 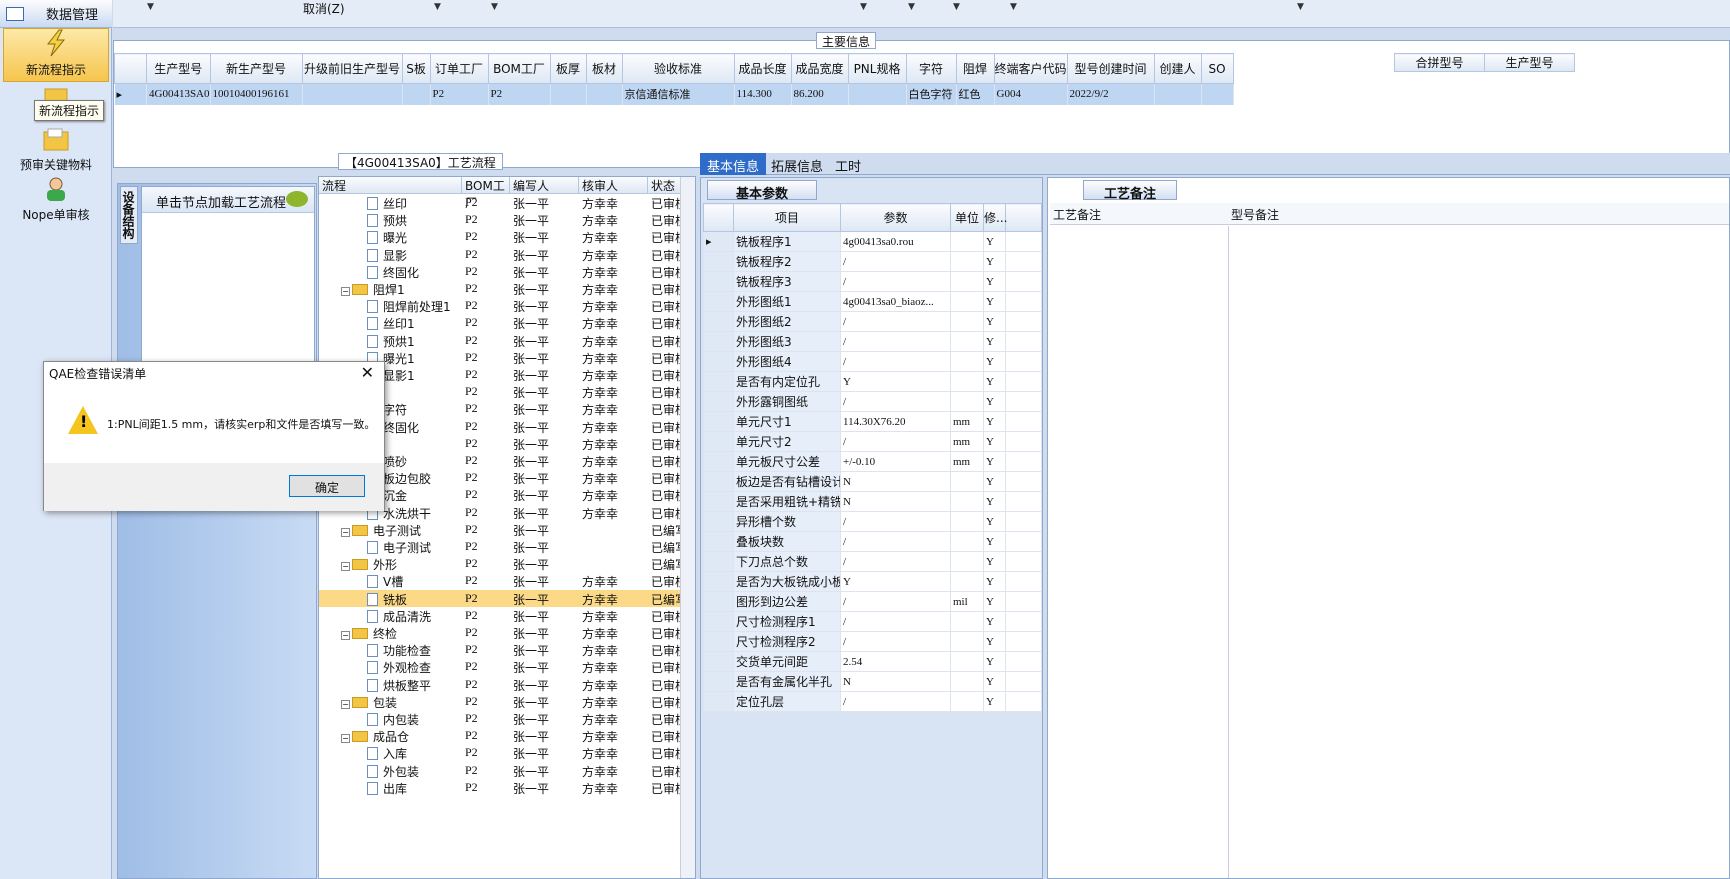 I want to click on tree-row: − 包装 P2 张一平 方幸幸 已审核, so click(x=500, y=701).